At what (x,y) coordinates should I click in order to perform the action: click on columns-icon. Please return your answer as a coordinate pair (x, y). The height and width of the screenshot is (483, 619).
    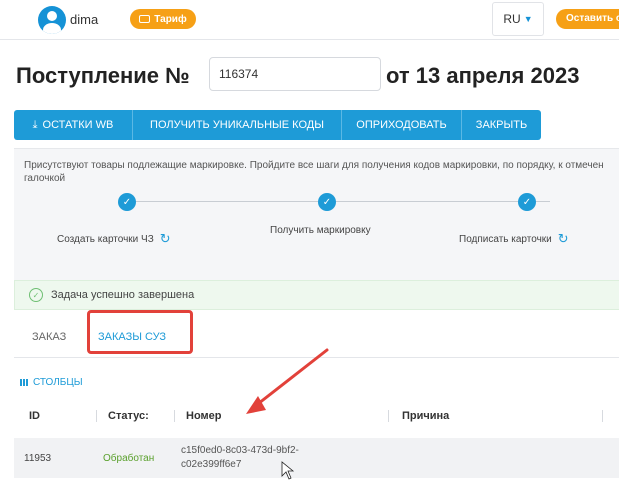
    Looking at the image, I should click on (24, 382).